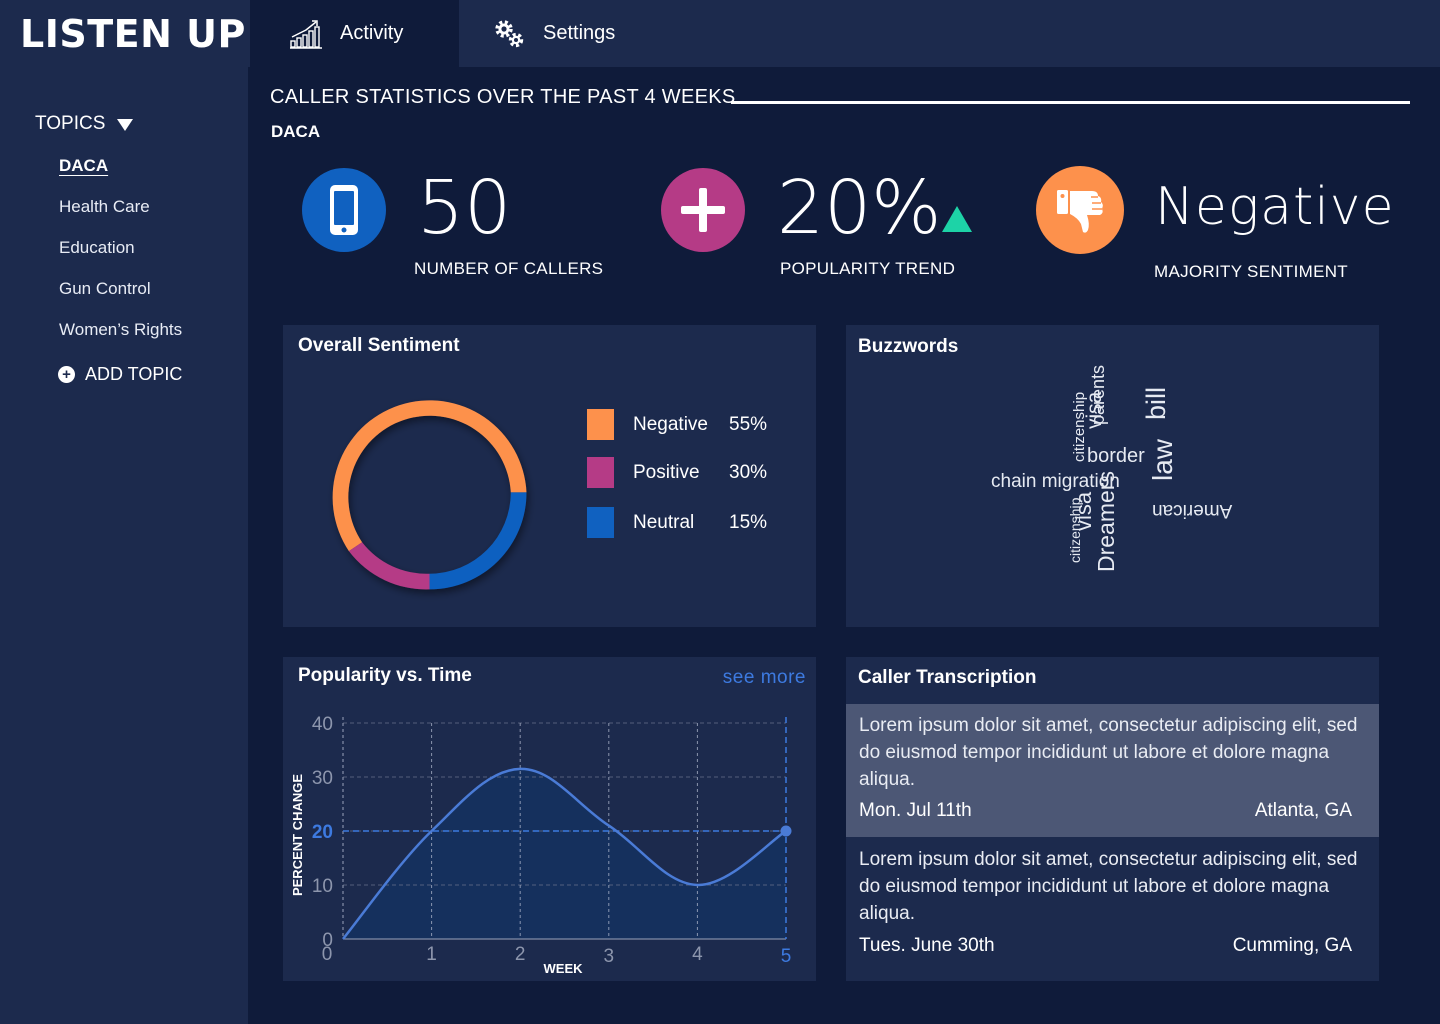 This screenshot has width=1440, height=1024. Describe the element at coordinates (786, 831) in the screenshot. I see `chart-highlight-point` at that location.